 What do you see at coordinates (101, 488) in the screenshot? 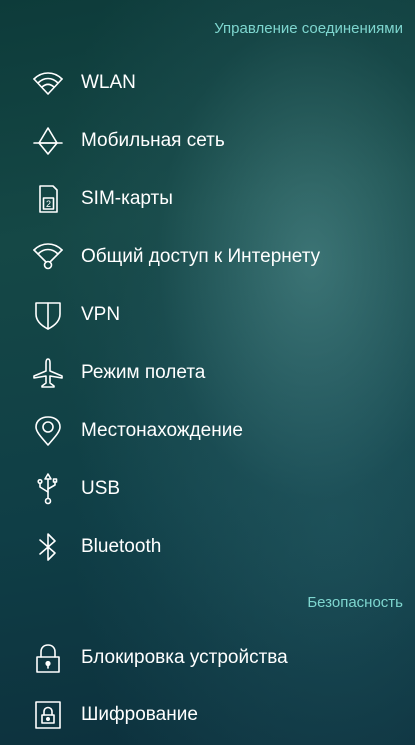
I see `menu-item-label: USB` at bounding box center [101, 488].